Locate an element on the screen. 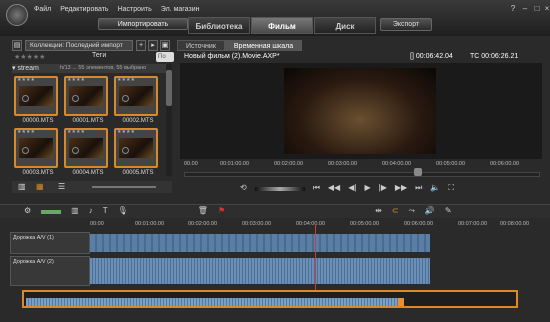 The width and height of the screenshot is (550, 322). track-name-1: Дорожка А/V (1) is located at coordinates (33, 238).